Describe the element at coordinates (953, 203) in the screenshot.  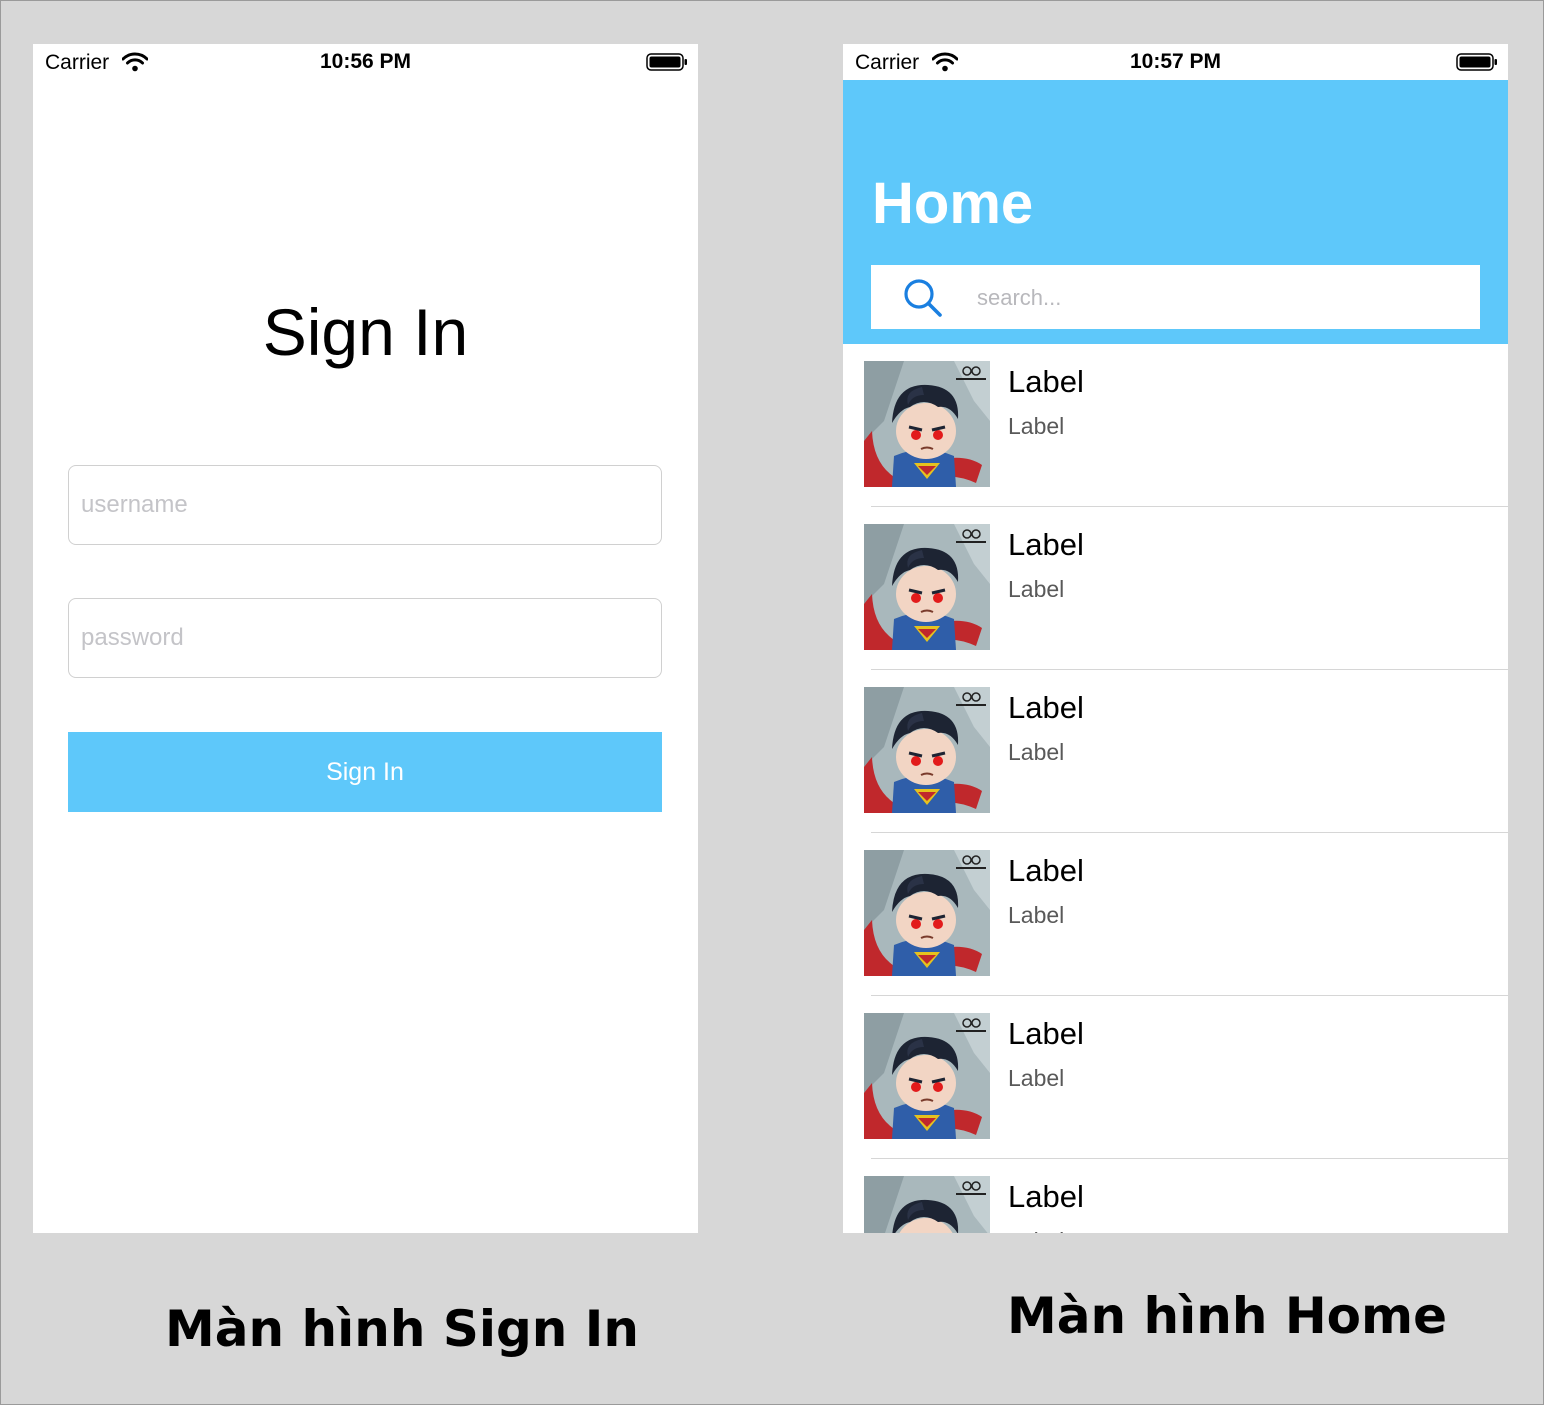
I see `page-title: Home` at that location.